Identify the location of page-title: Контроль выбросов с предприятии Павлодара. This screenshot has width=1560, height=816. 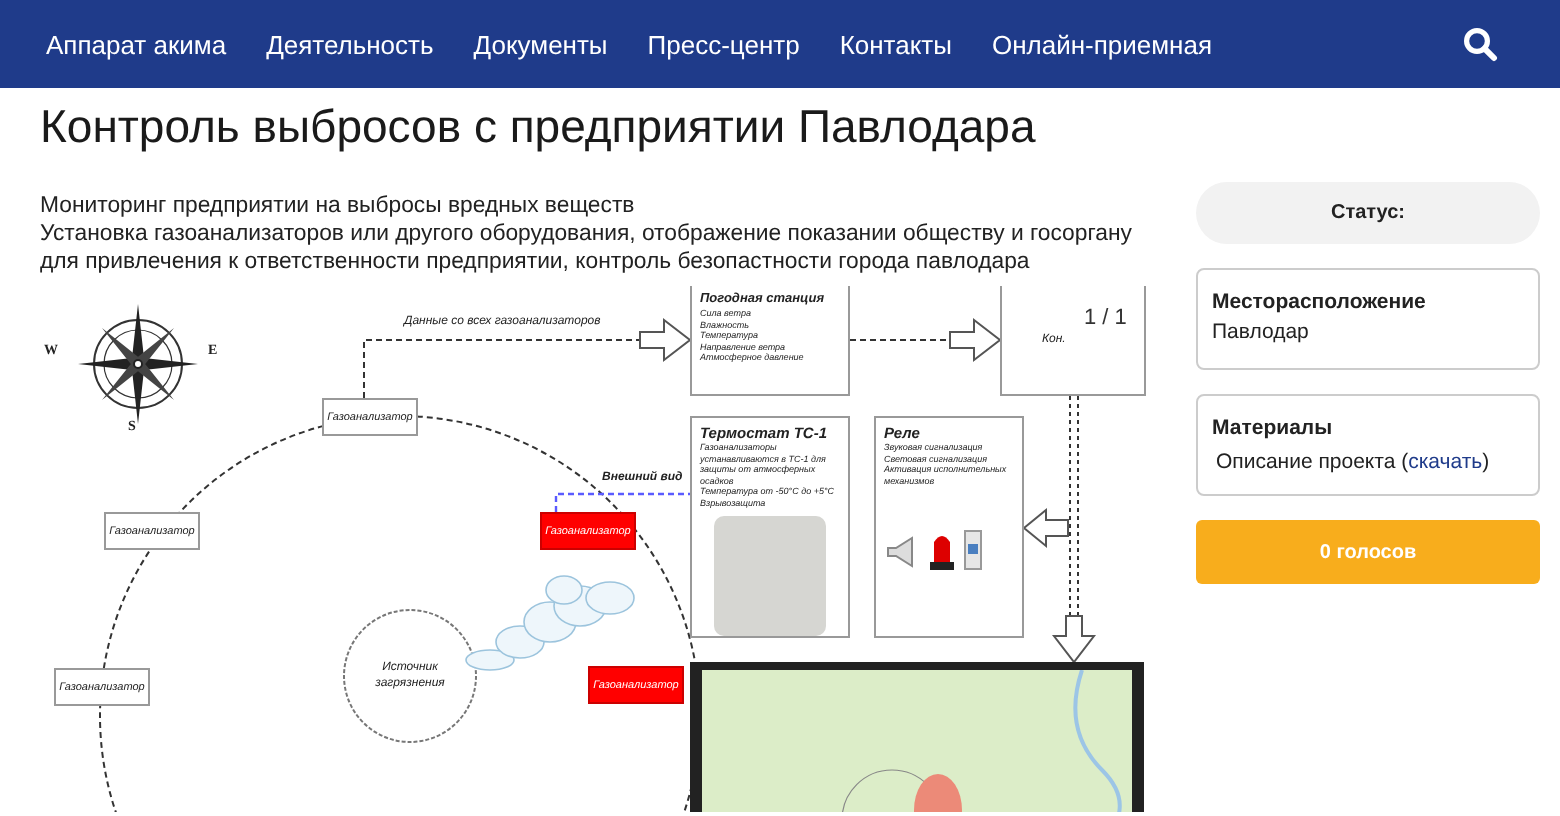
(539, 127).